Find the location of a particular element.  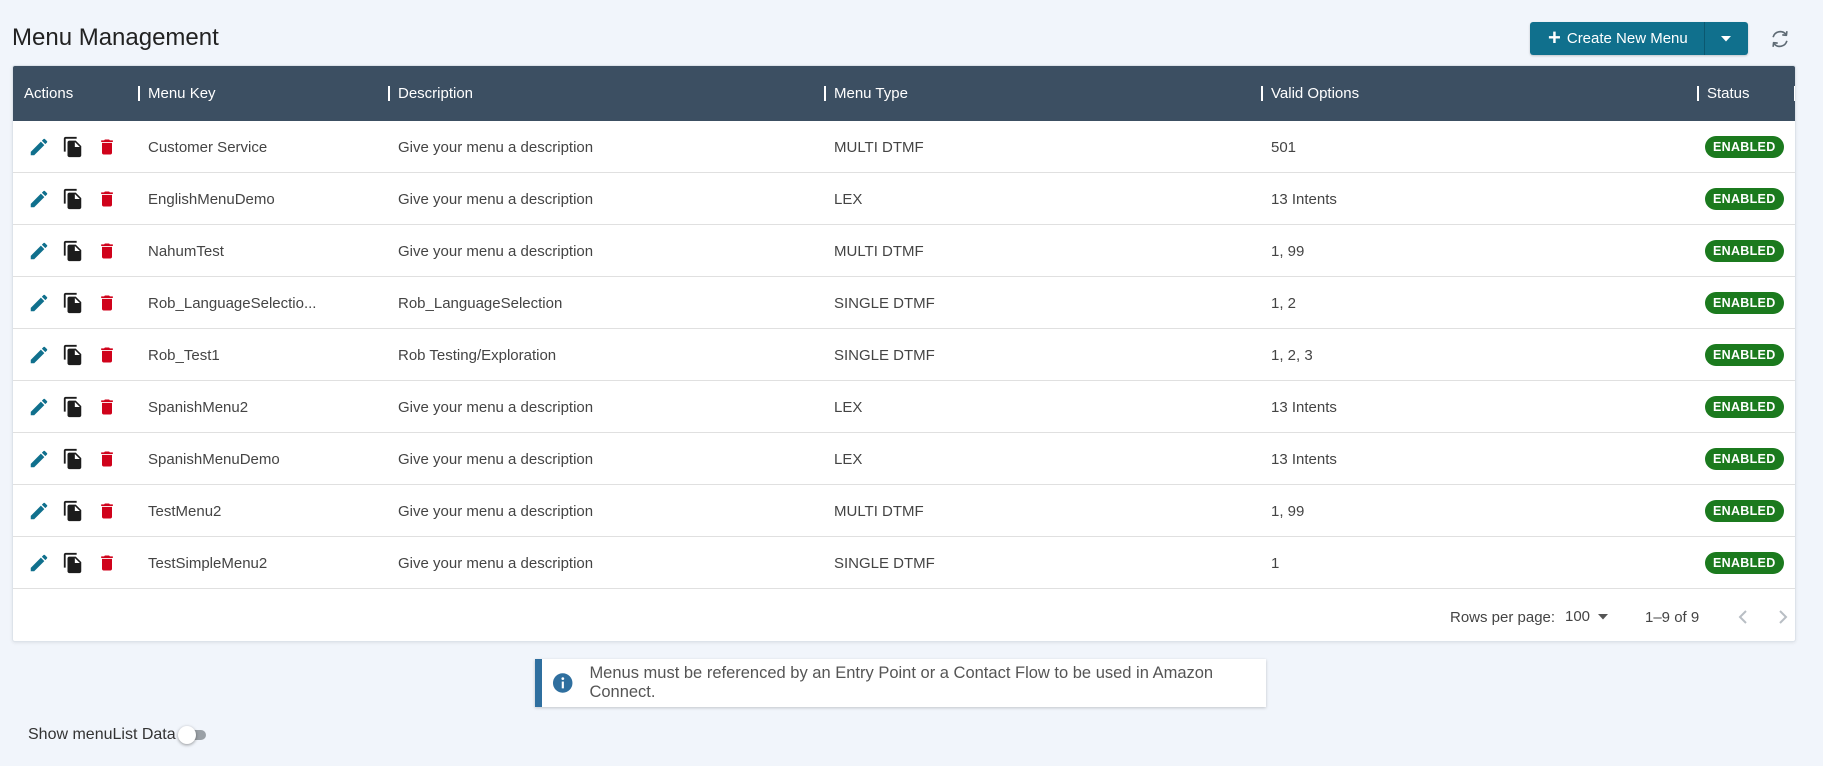

header-valid-options-label: Valid Options is located at coordinates (1315, 93).